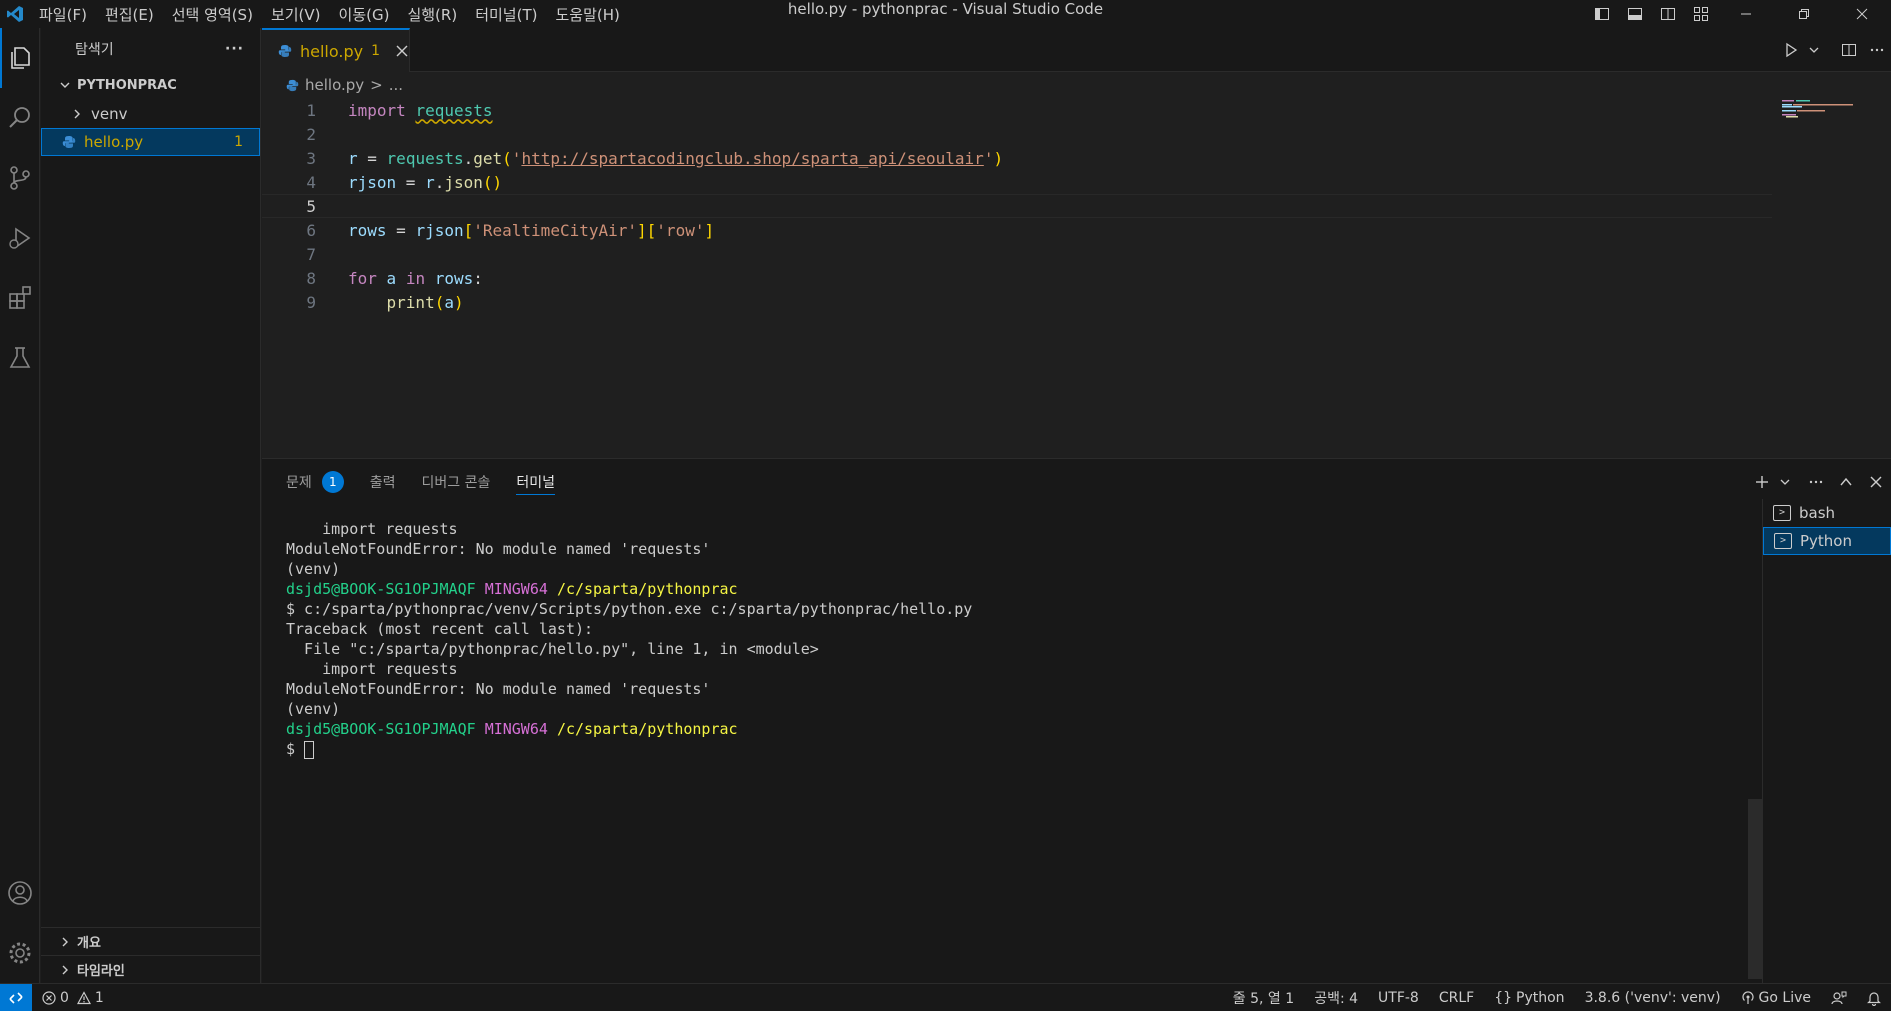 The height and width of the screenshot is (1011, 1891). What do you see at coordinates (311, 158) in the screenshot?
I see `line-number: 3` at bounding box center [311, 158].